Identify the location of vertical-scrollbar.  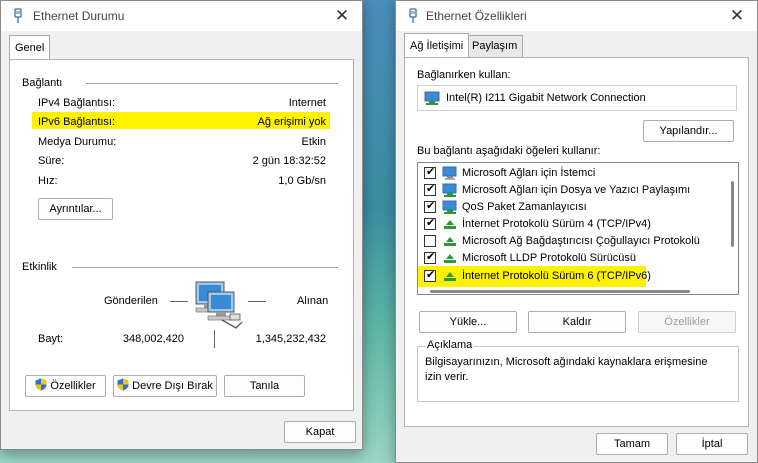
(732, 228).